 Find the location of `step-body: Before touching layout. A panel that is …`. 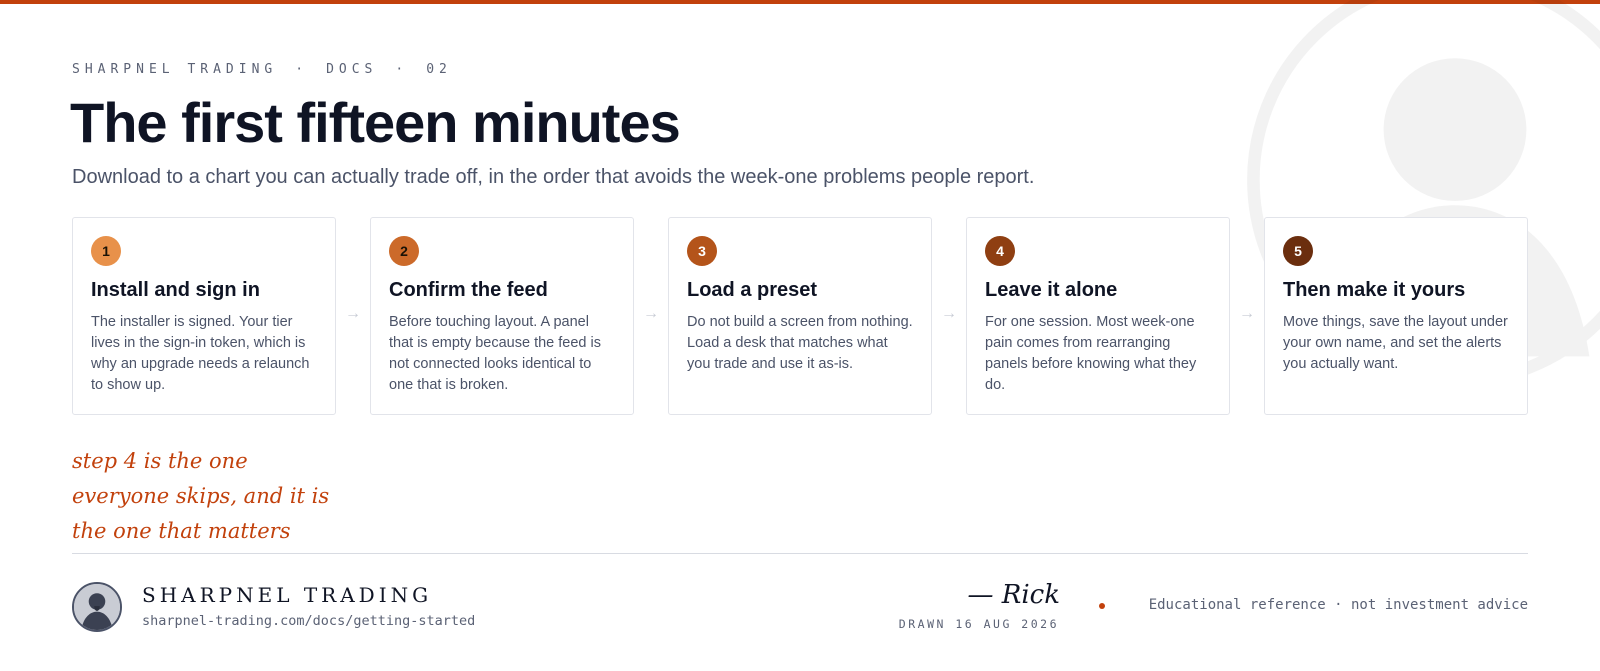

step-body: Before touching layout. A panel that is … is located at coordinates (495, 353).